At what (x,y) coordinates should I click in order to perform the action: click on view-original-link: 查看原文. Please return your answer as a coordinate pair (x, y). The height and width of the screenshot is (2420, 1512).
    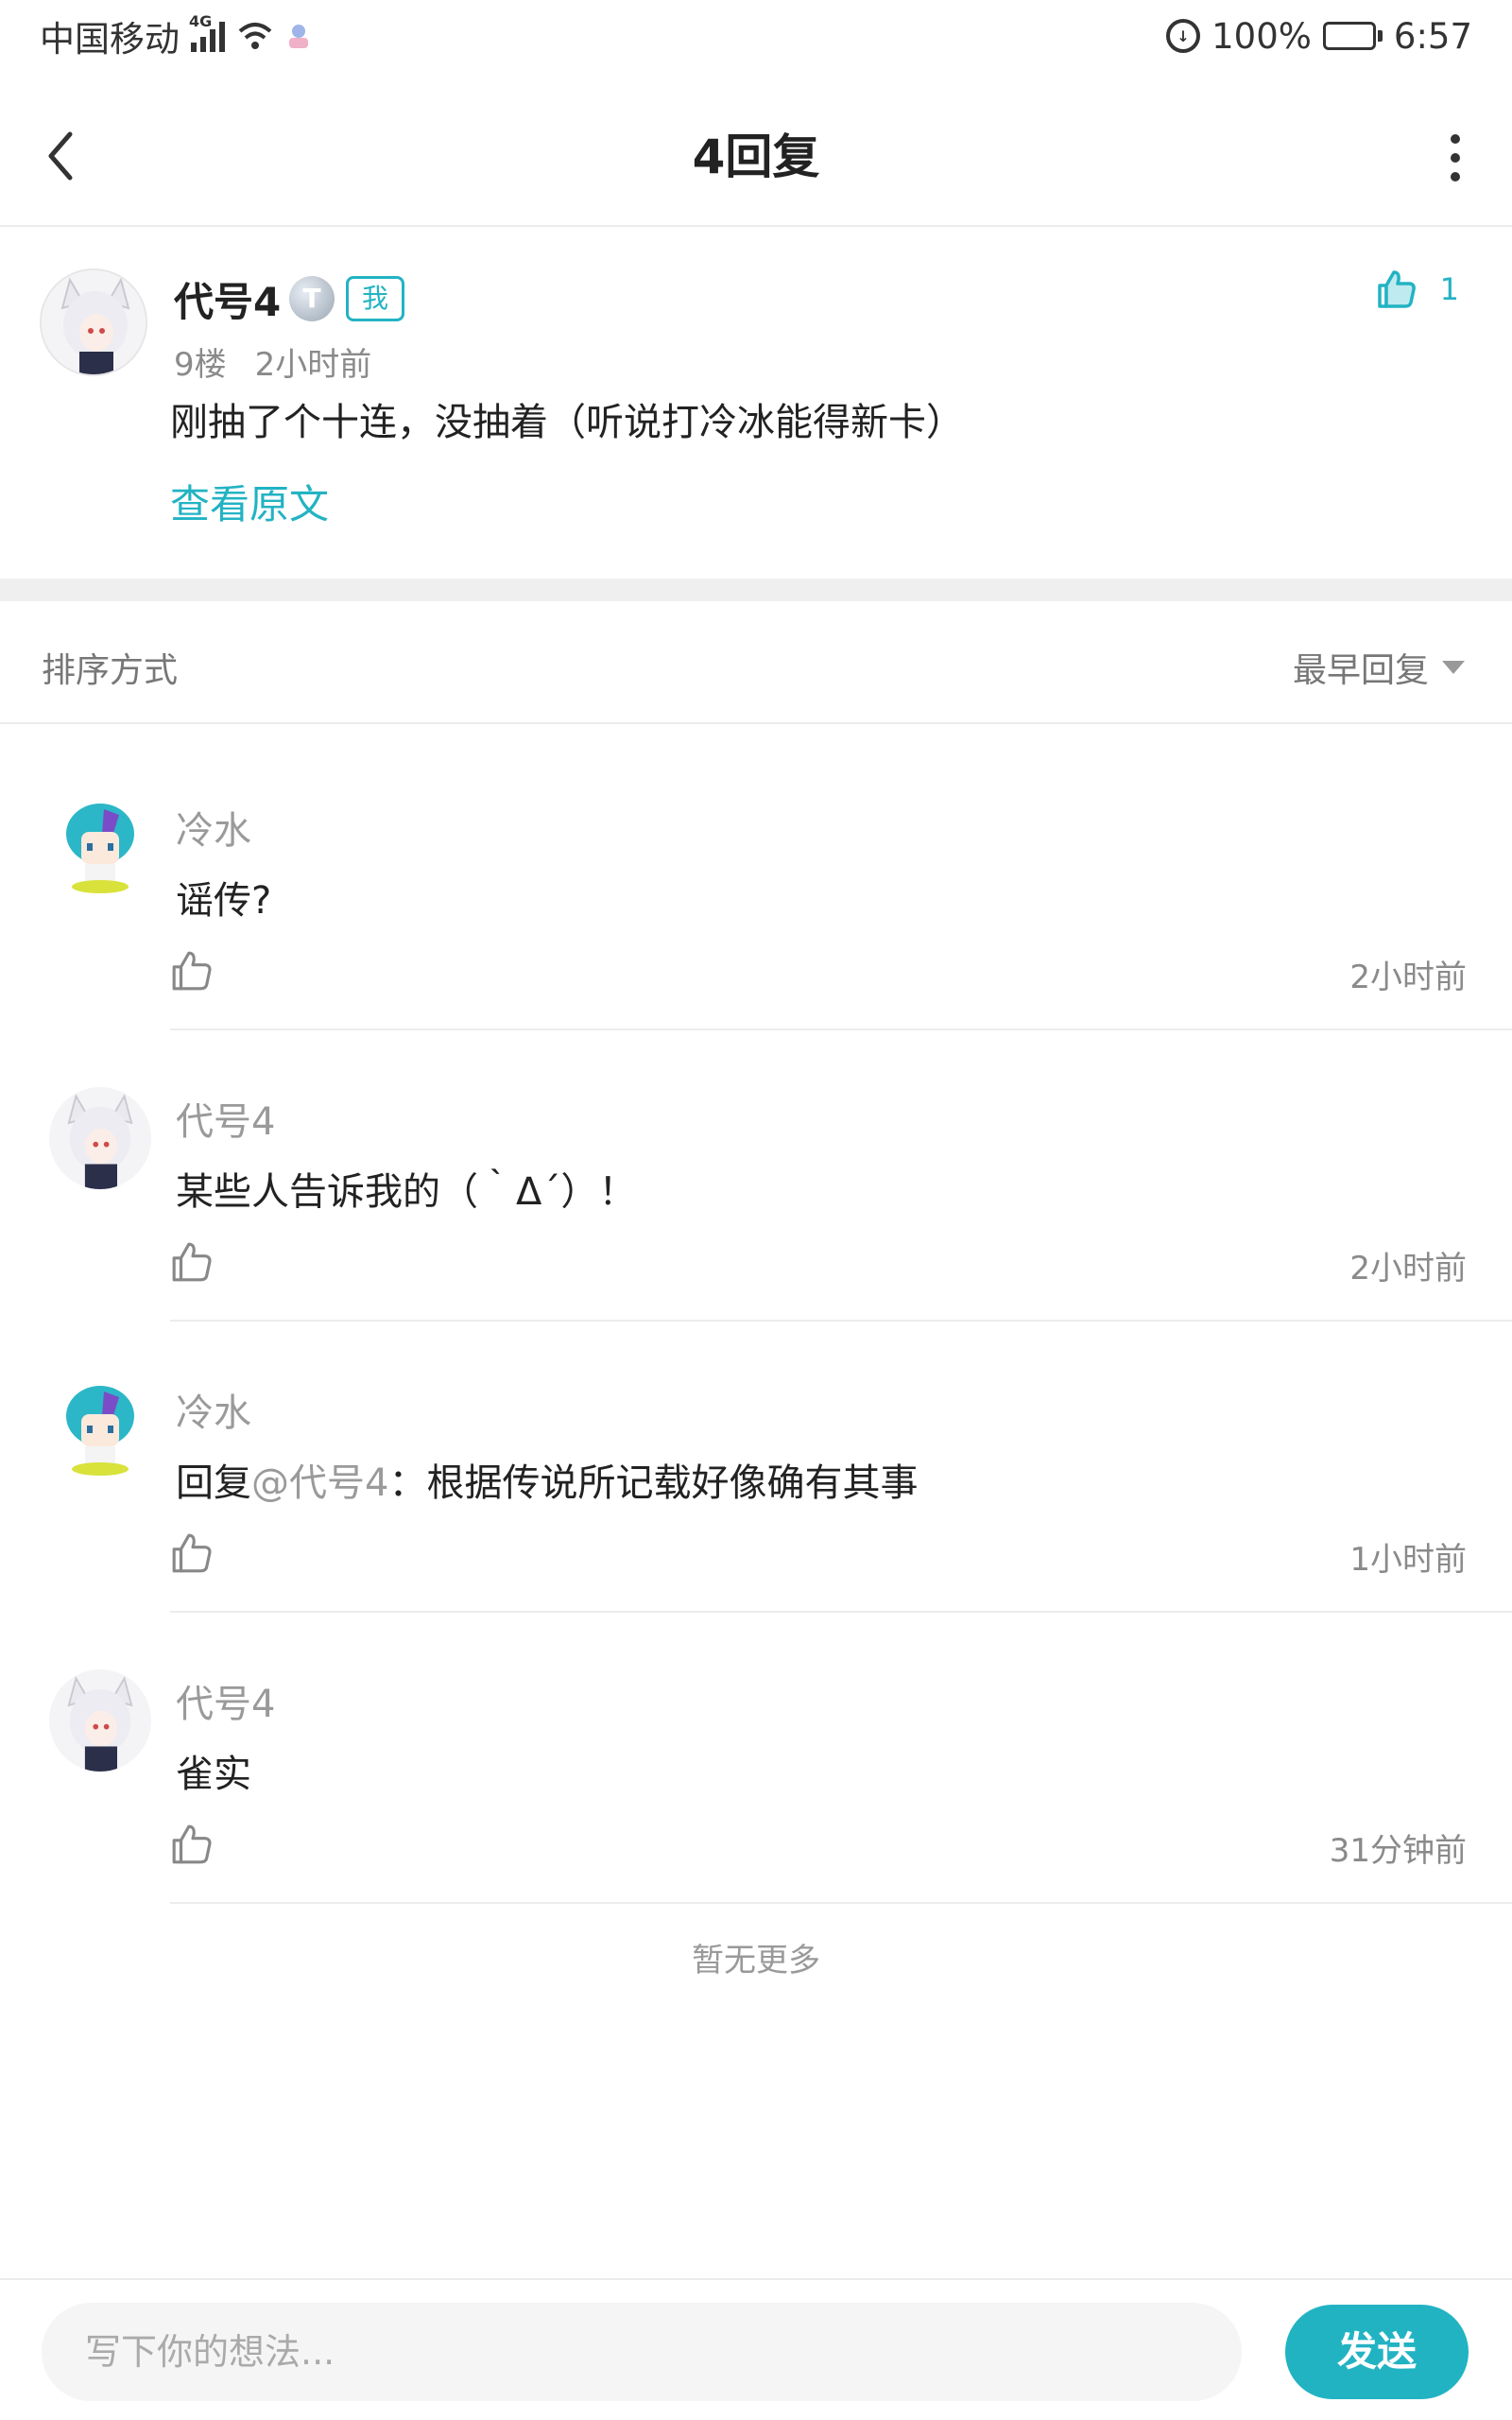
    Looking at the image, I should click on (249, 501).